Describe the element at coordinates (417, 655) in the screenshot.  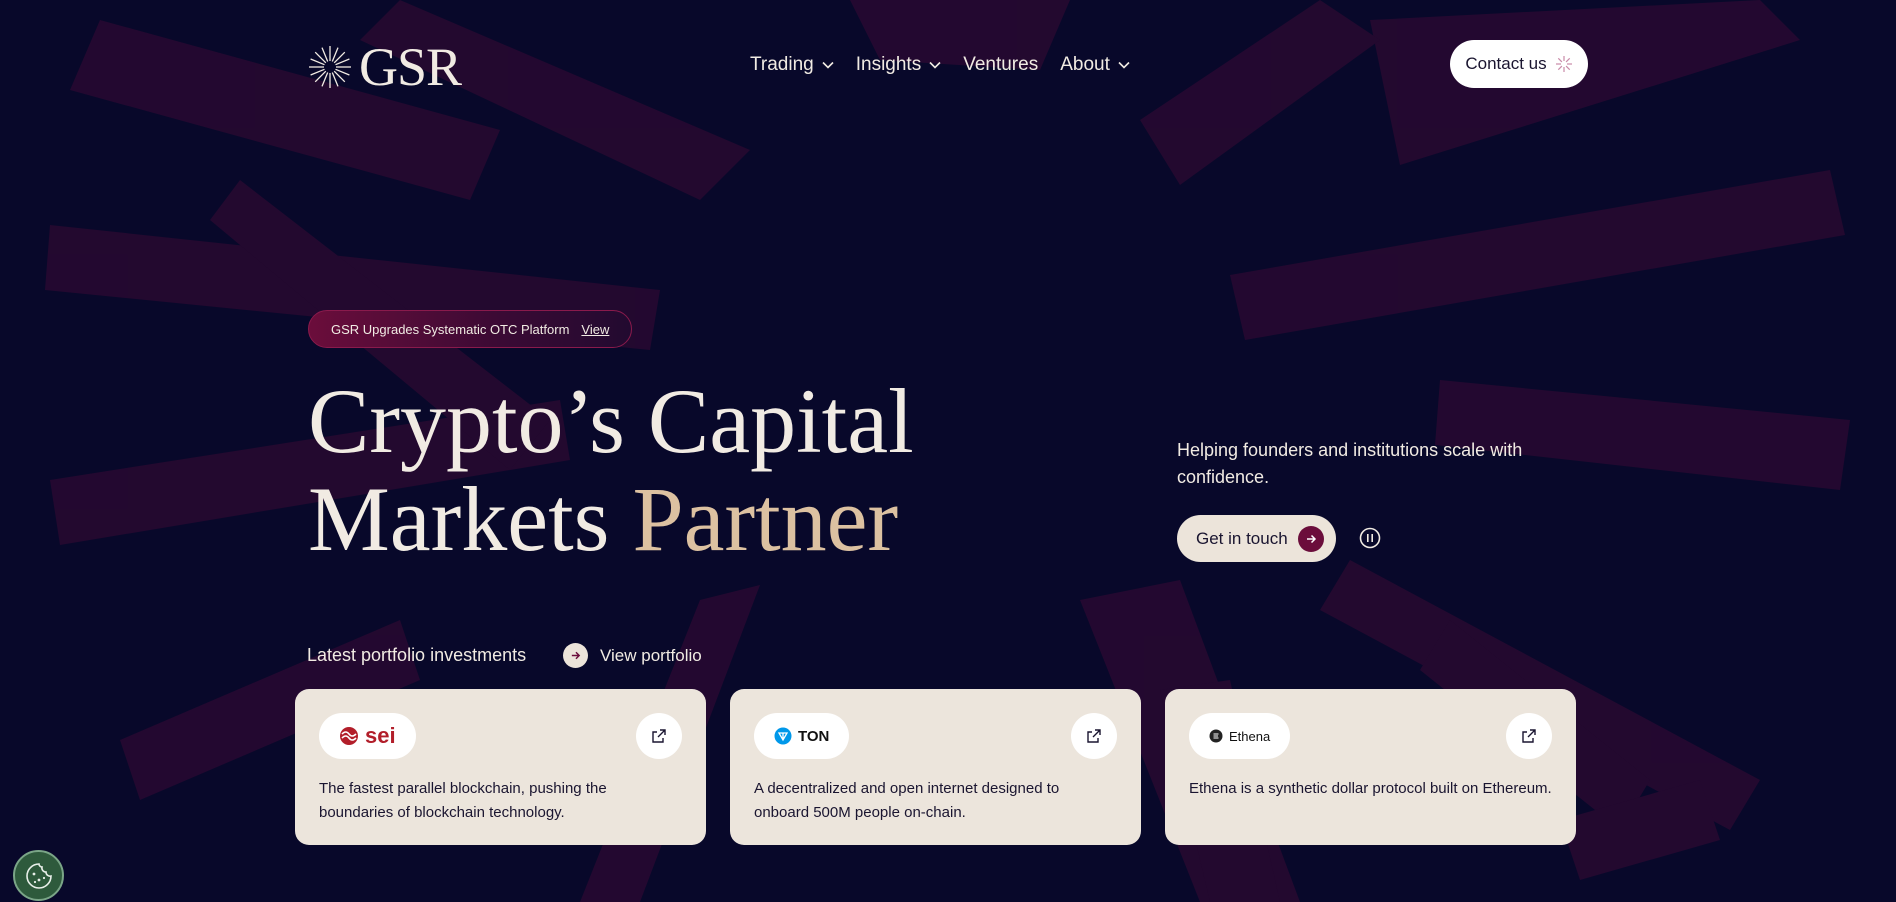
I see `portfolio-heading: Latest portfolio investments` at that location.